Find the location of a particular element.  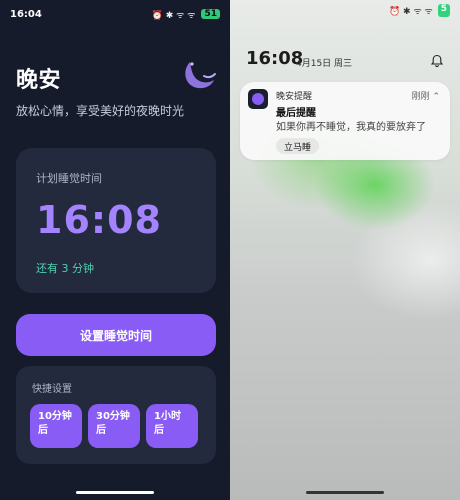

lock-status-bar: ⏰ ✱ ᯤ ᯤ 5 is located at coordinates (419, 10).